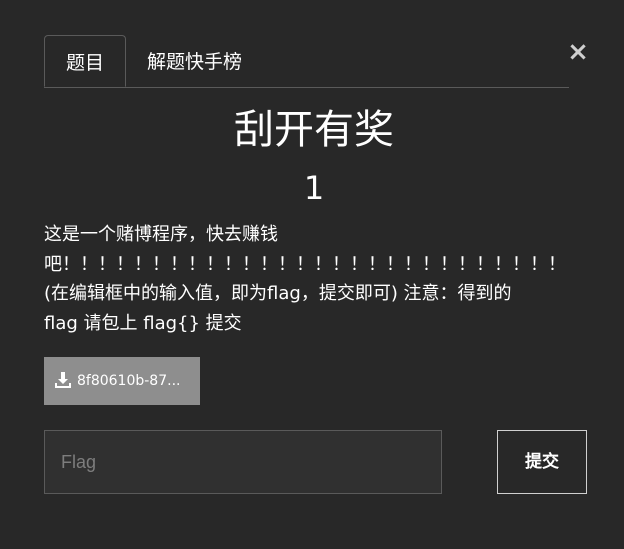 This screenshot has width=624, height=549. Describe the element at coordinates (143, 323) in the screenshot. I see `description-line: flag 请包上 flag{} 提交` at that location.